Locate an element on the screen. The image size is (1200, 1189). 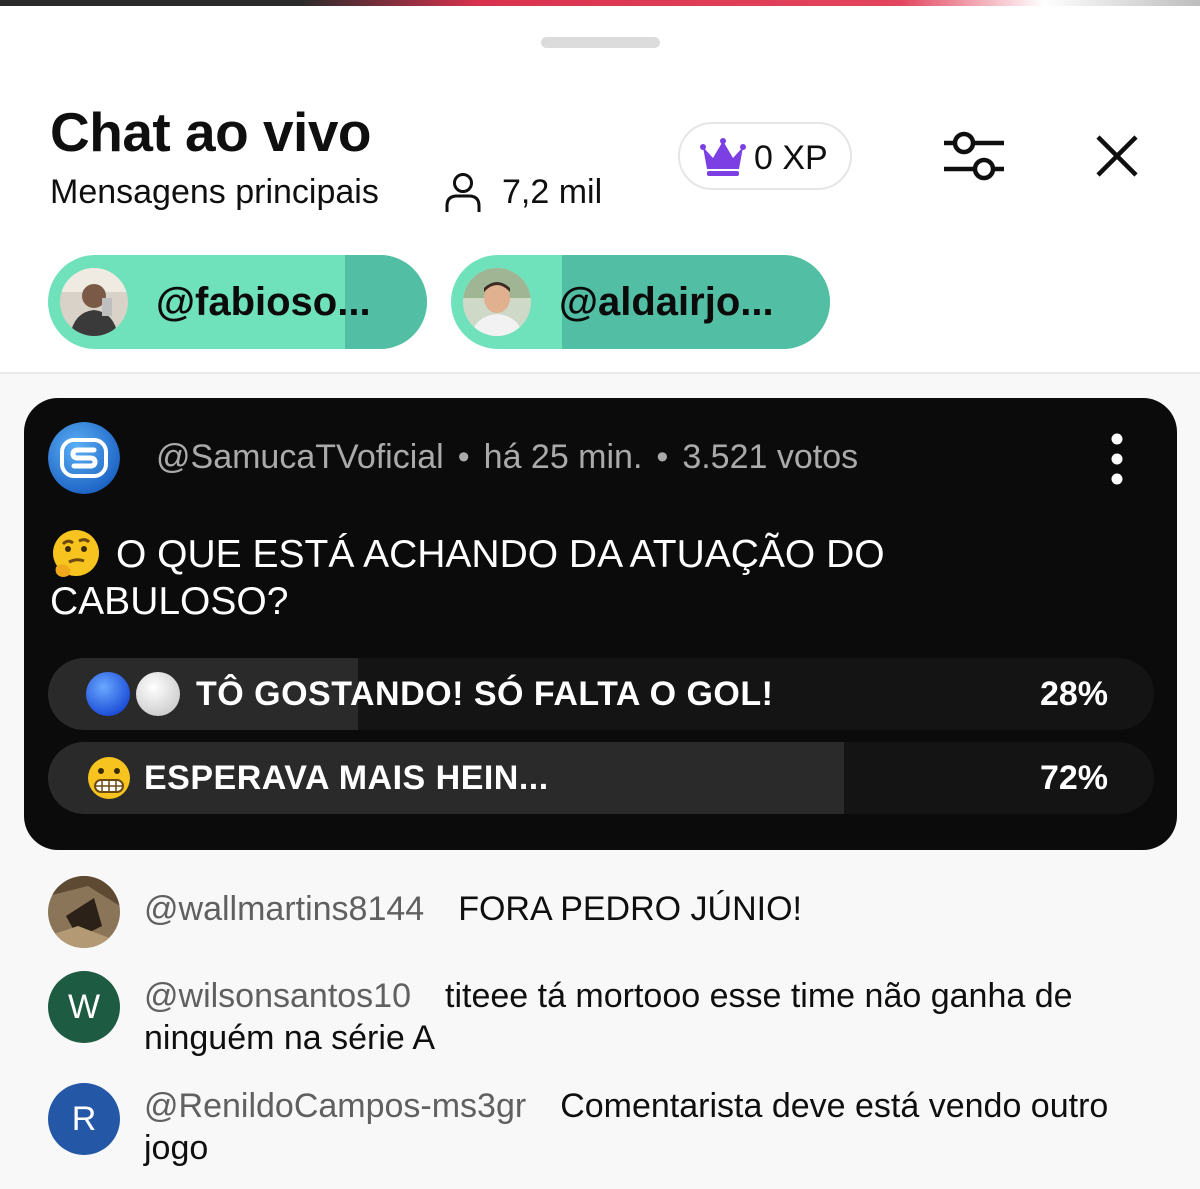
more-options-icon is located at coordinates (1117, 459).